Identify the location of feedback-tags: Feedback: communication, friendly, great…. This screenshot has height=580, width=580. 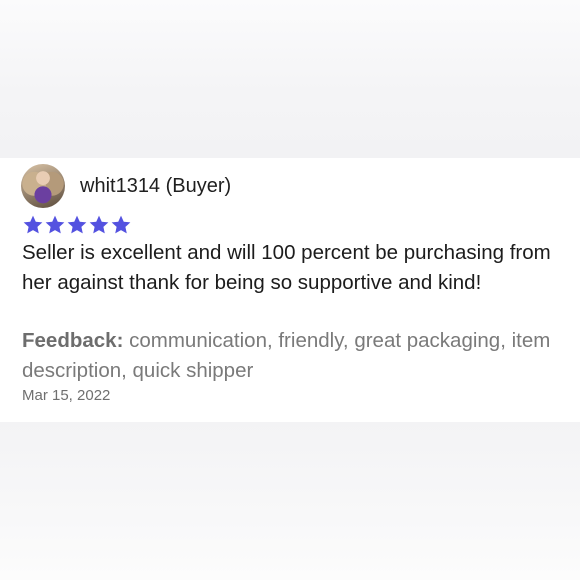
(294, 356).